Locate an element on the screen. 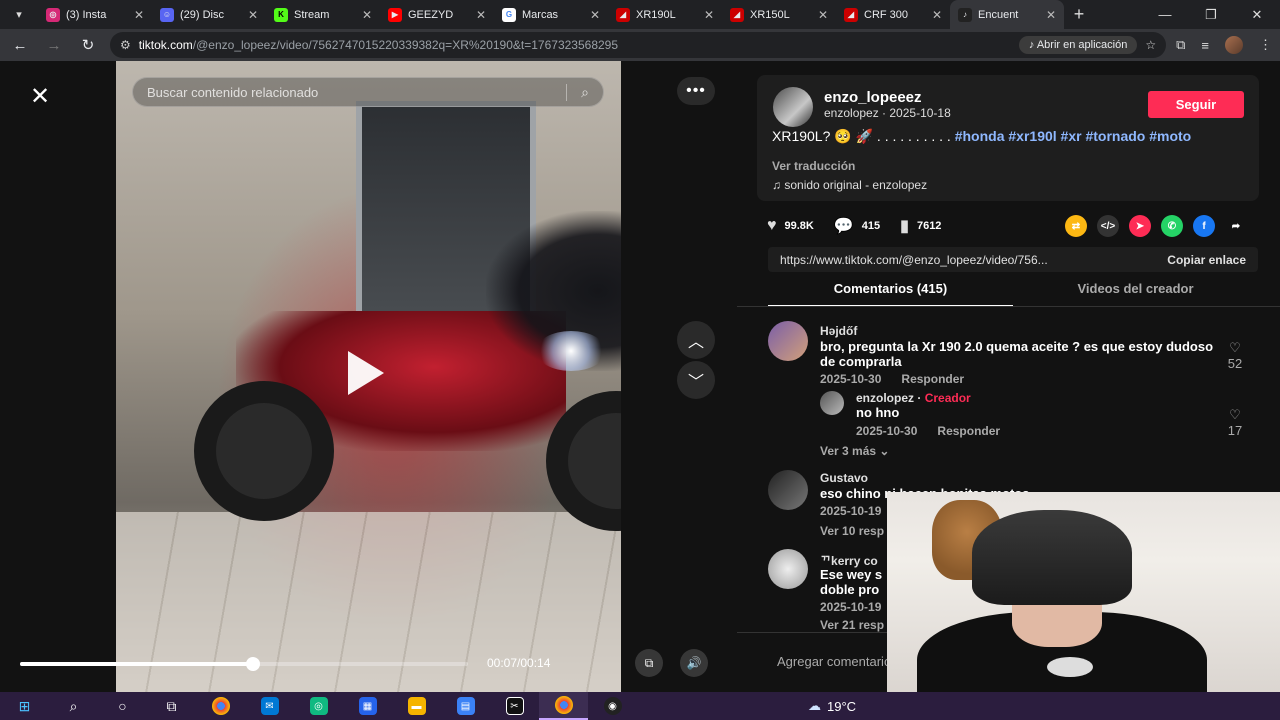 The image size is (1280, 720). author-avatar is located at coordinates (793, 107).